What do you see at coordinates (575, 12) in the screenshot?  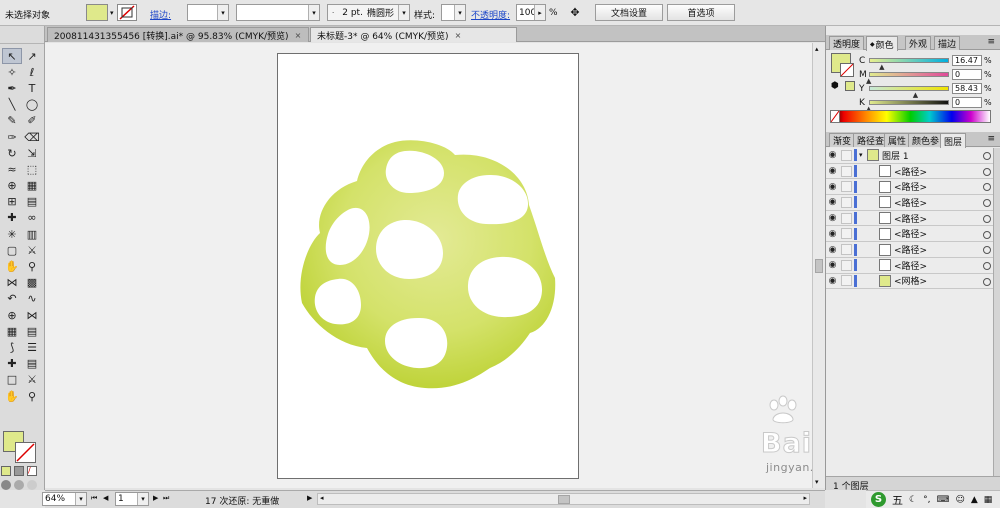 I see `recolor-icon: ✥` at bounding box center [575, 12].